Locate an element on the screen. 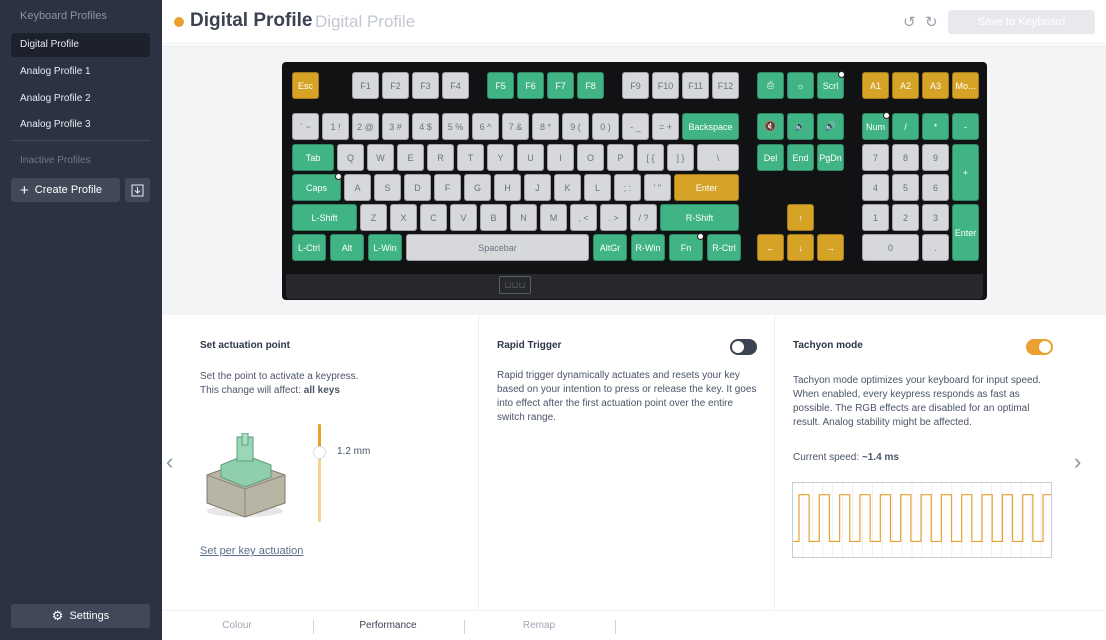 Image resolution: width=1106 pixels, height=640 pixels. key: F is located at coordinates (447, 187).